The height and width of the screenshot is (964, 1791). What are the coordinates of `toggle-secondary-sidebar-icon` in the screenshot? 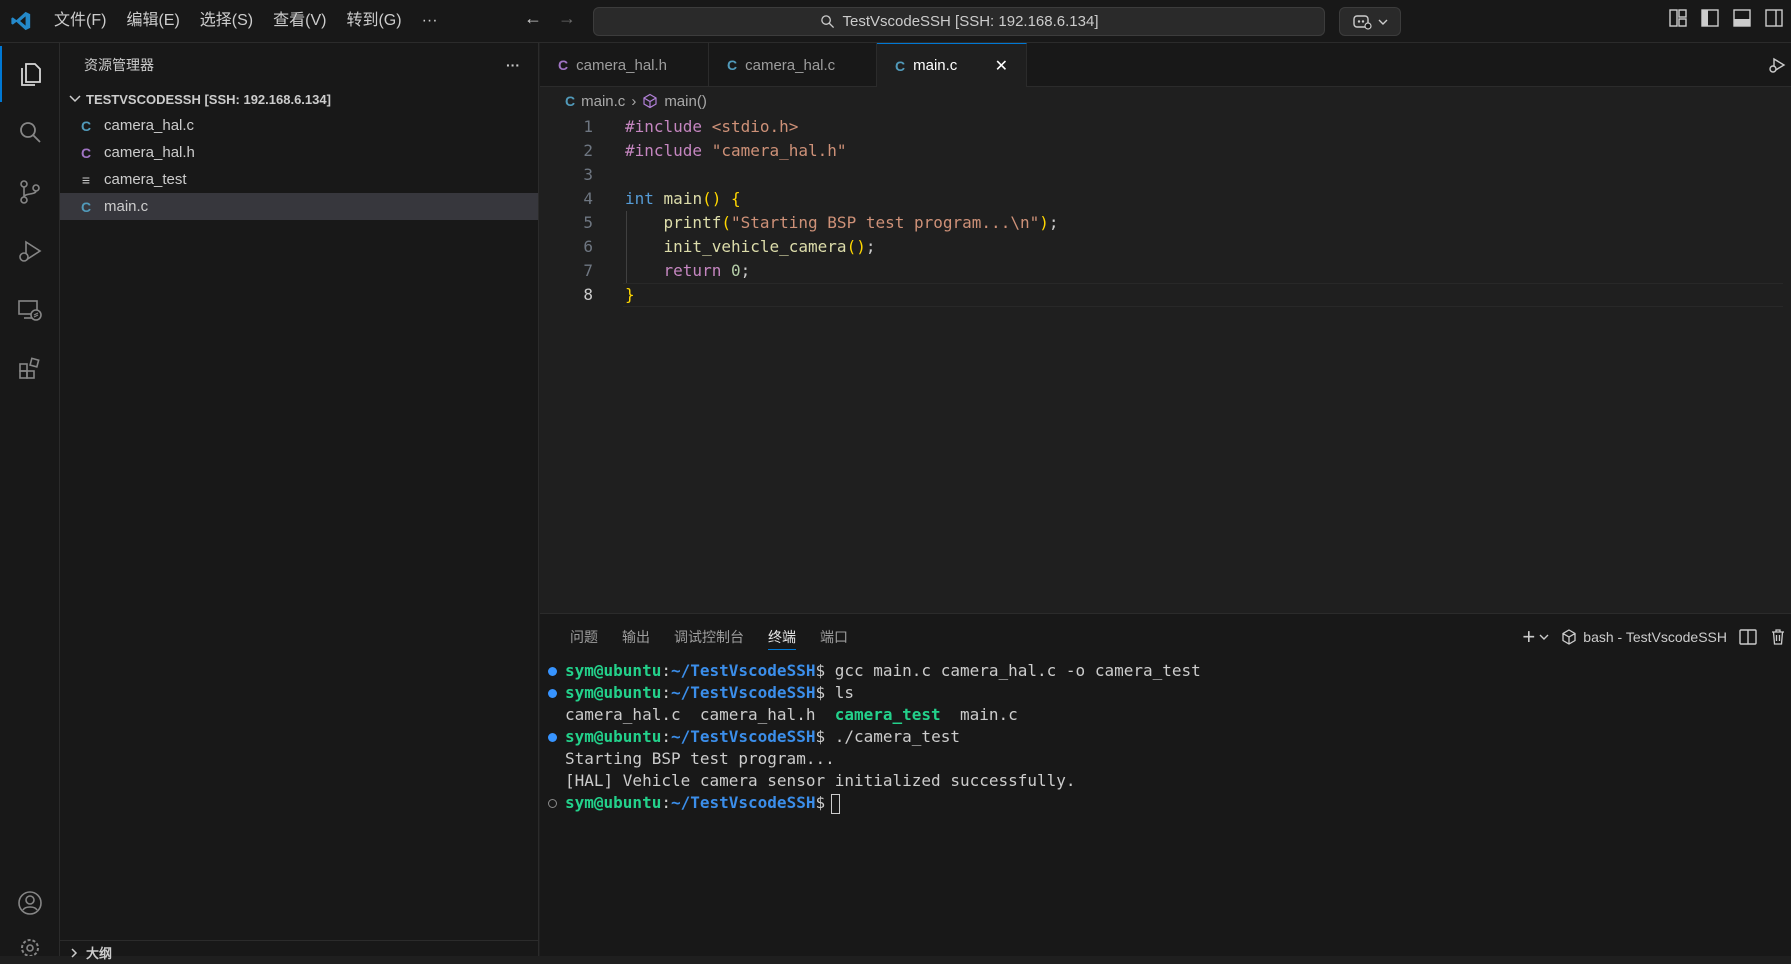 It's located at (1774, 18).